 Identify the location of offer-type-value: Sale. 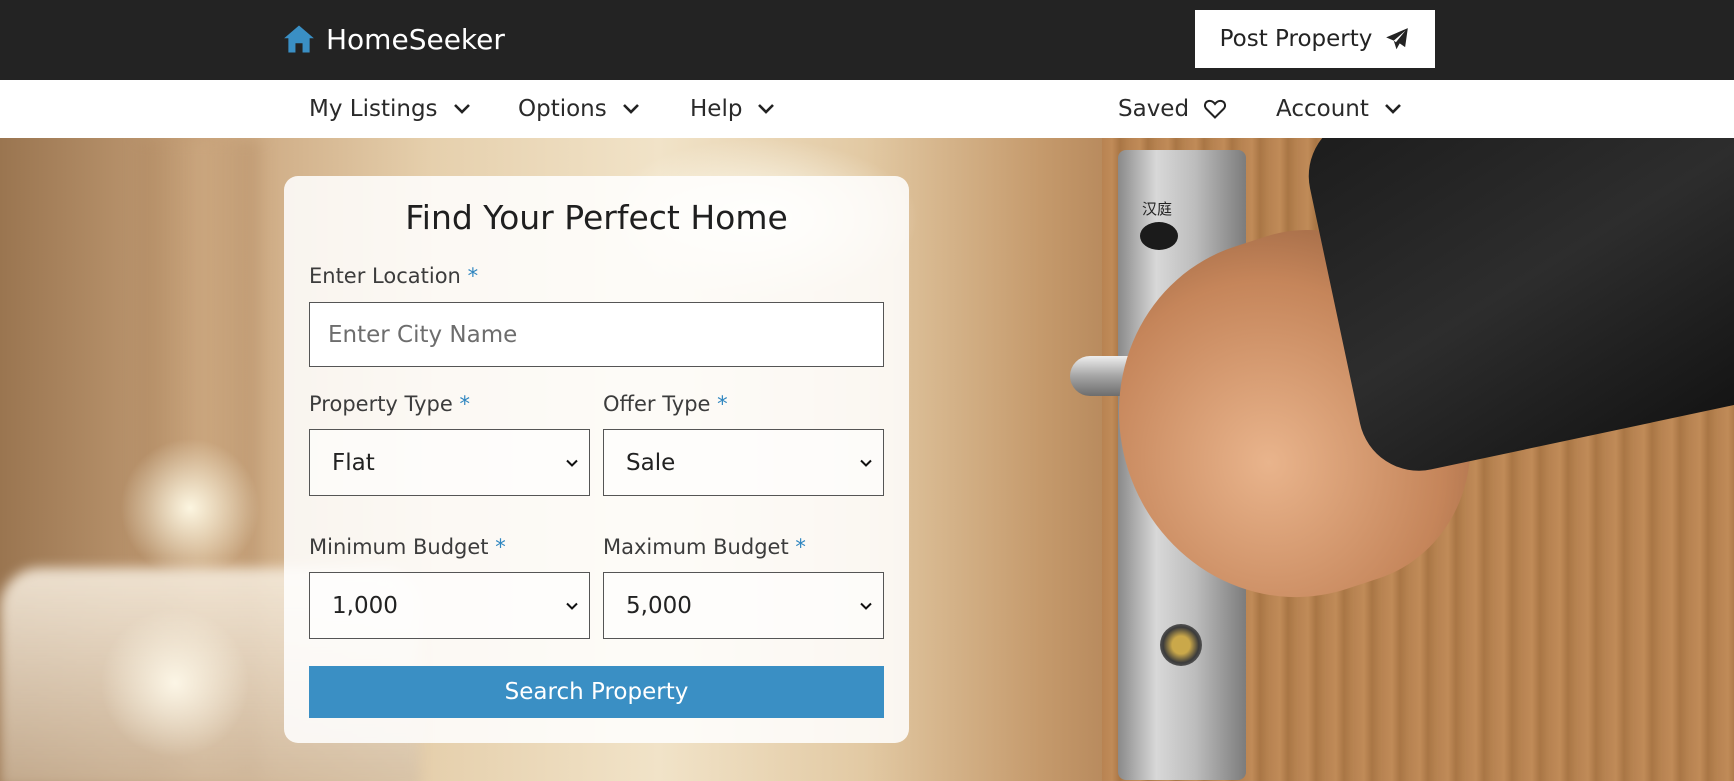
(651, 462).